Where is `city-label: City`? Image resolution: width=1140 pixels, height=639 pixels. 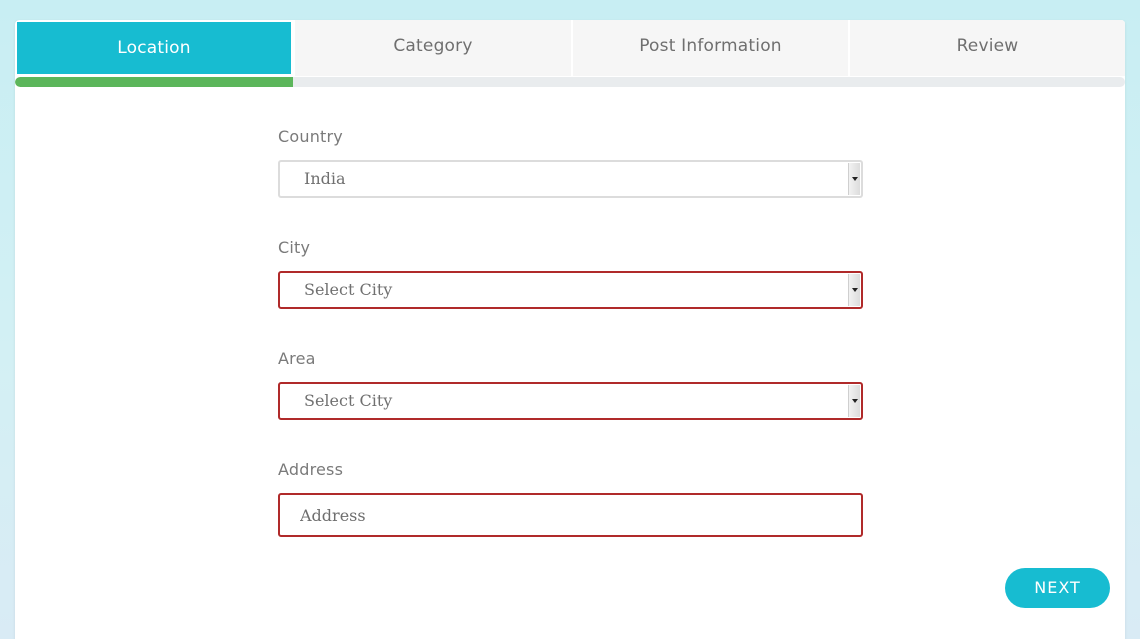
city-label: City is located at coordinates (294, 247).